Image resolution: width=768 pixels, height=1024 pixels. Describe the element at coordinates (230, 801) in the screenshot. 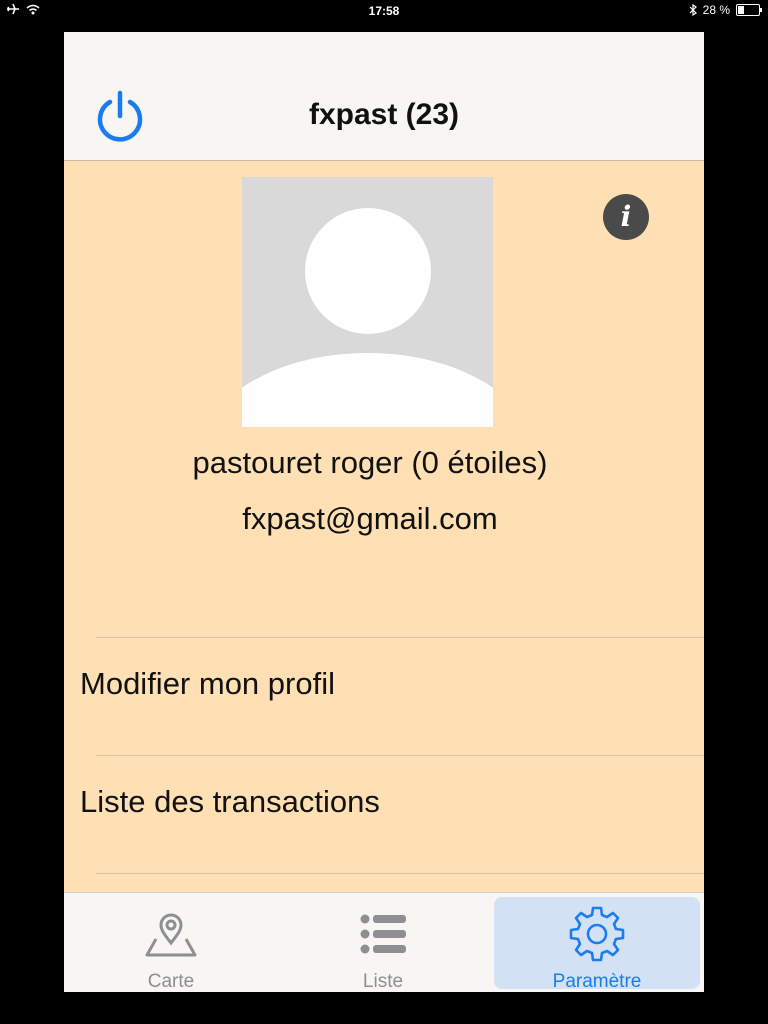

I see `menu-item-label: Liste des transactions` at that location.